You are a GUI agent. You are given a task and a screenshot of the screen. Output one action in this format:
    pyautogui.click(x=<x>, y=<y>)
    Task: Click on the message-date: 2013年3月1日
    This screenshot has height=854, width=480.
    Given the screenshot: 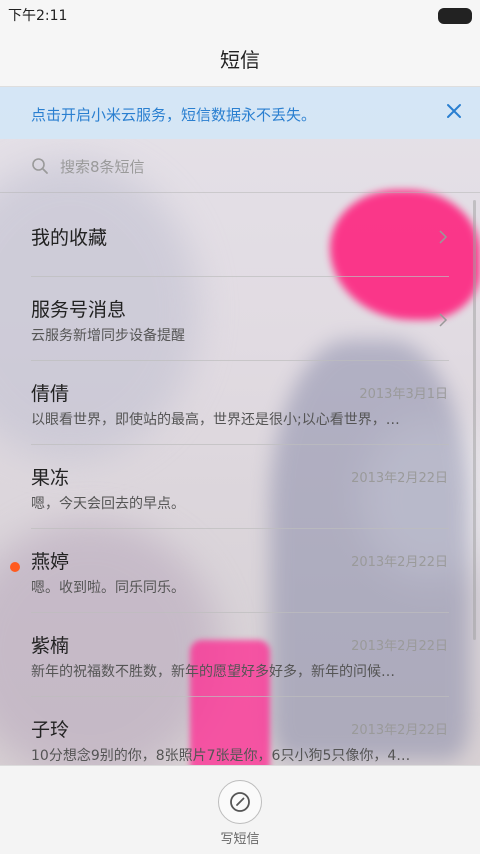 What is the action you would take?
    pyautogui.click(x=403, y=394)
    